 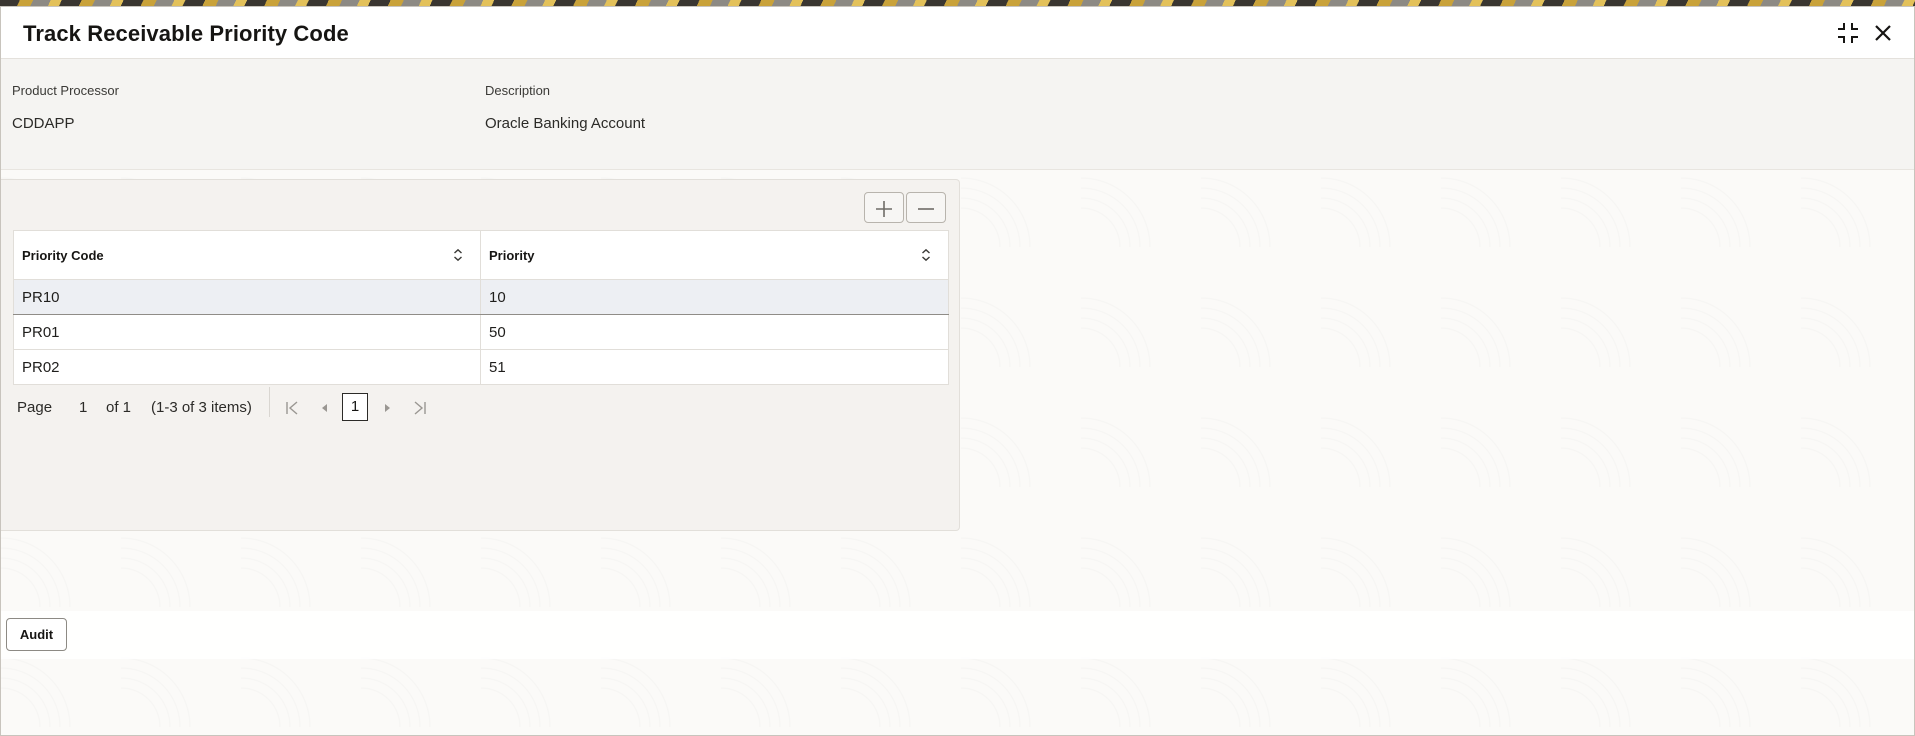 I want to click on column-header-priority: Priority, so click(x=714, y=255).